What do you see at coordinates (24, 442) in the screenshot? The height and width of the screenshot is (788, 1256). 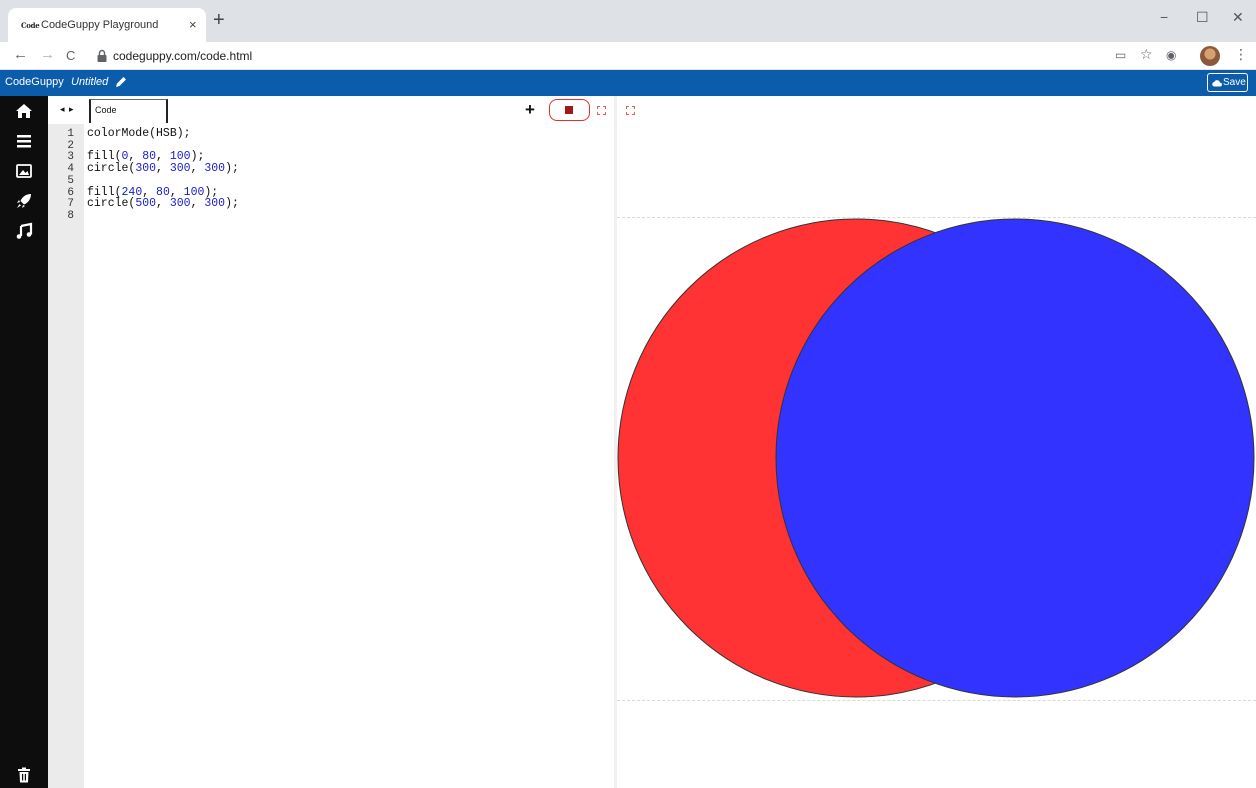 I see `sidebar` at bounding box center [24, 442].